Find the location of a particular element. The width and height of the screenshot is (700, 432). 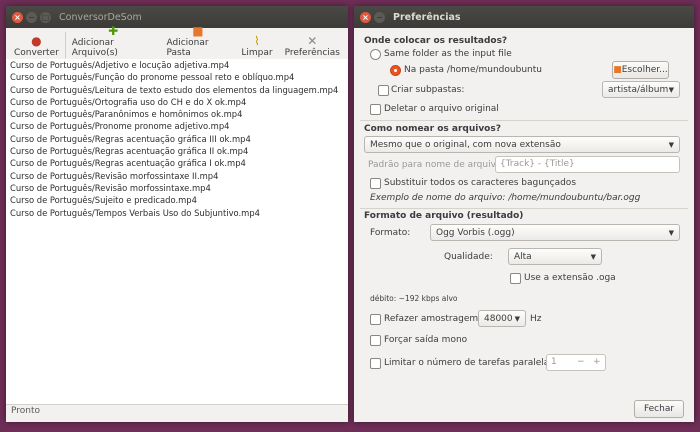

where-section-title: Onde colocar os resultados? is located at coordinates (436, 41).